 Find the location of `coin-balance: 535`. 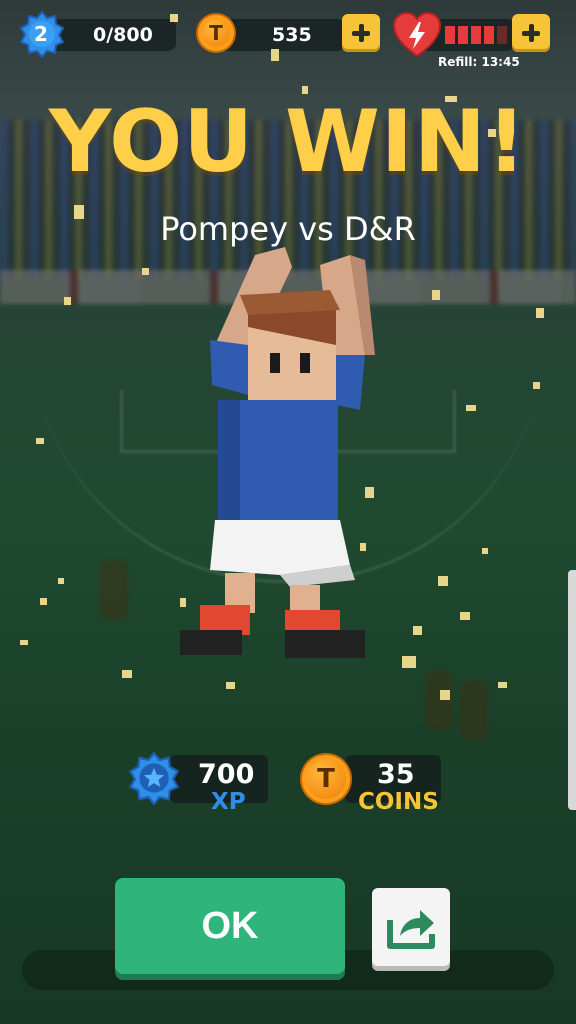

coin-balance: 535 is located at coordinates (292, 35).